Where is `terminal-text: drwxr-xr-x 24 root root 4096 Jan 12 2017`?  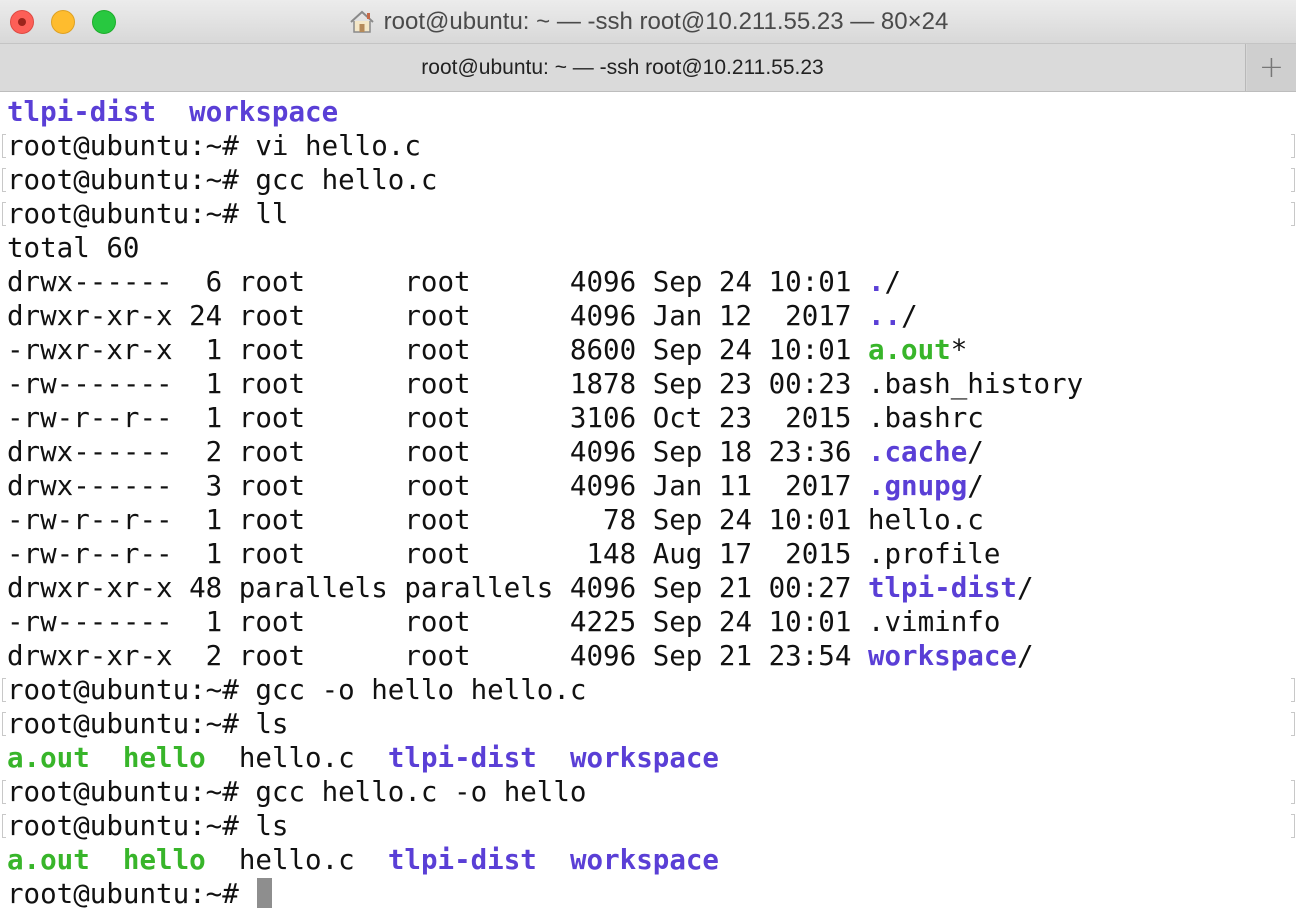 terminal-text: drwxr-xr-x 24 root root 4096 Jan 12 2017 is located at coordinates (437, 316).